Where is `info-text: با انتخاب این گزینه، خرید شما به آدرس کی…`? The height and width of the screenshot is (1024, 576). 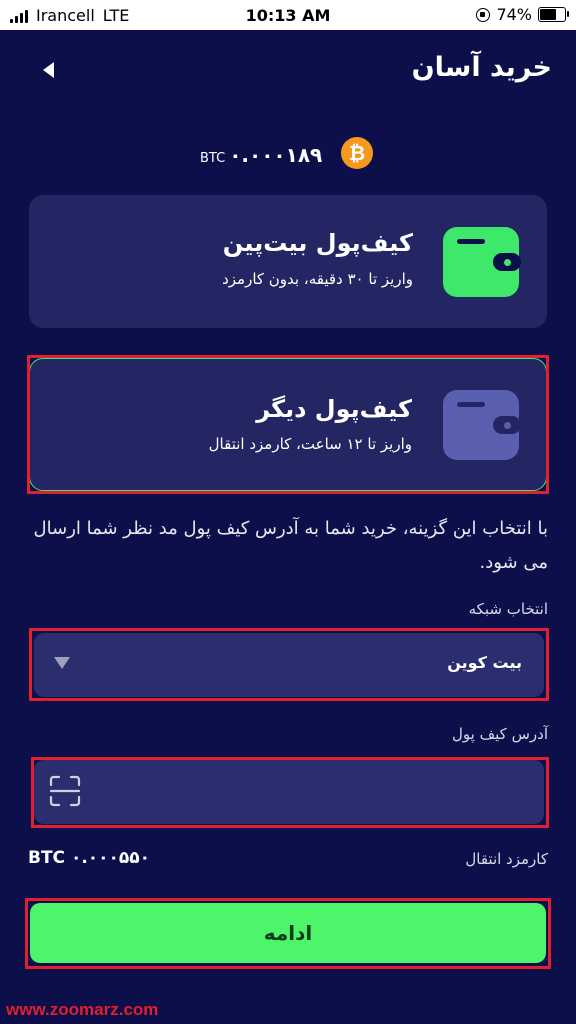
info-text: با انتخاب این گزینه، خرید شما به آدرس کی… is located at coordinates (290, 545).